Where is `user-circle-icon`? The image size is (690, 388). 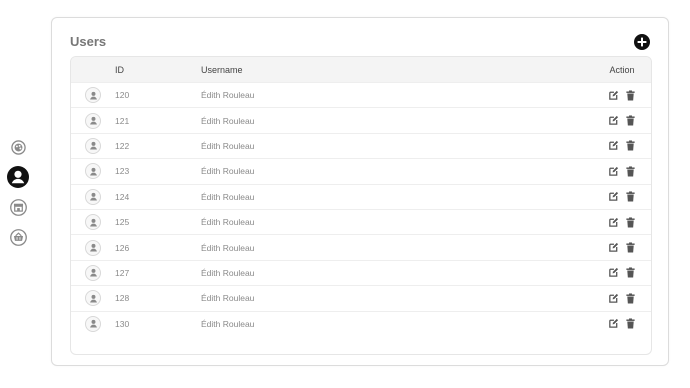 user-circle-icon is located at coordinates (18, 177).